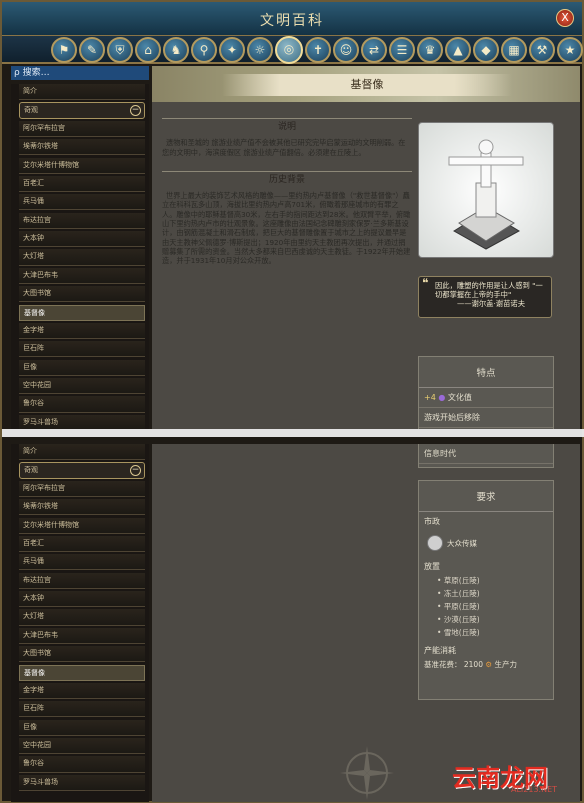  I want to click on sidebar-item-label: 大灯塔, so click(33, 616).